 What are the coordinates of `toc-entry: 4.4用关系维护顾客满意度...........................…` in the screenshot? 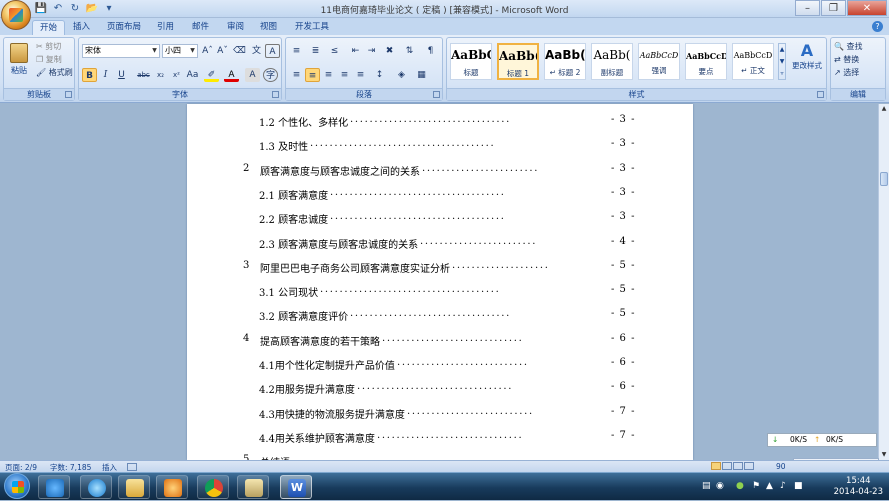 It's located at (440, 438).